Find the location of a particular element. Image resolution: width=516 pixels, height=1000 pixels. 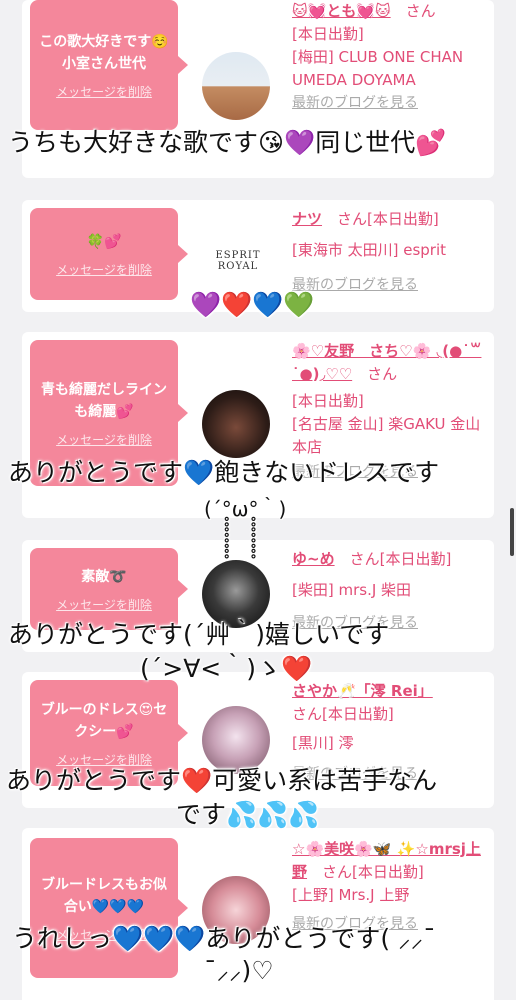

message-text: 🍀💕 is located at coordinates (104, 241).